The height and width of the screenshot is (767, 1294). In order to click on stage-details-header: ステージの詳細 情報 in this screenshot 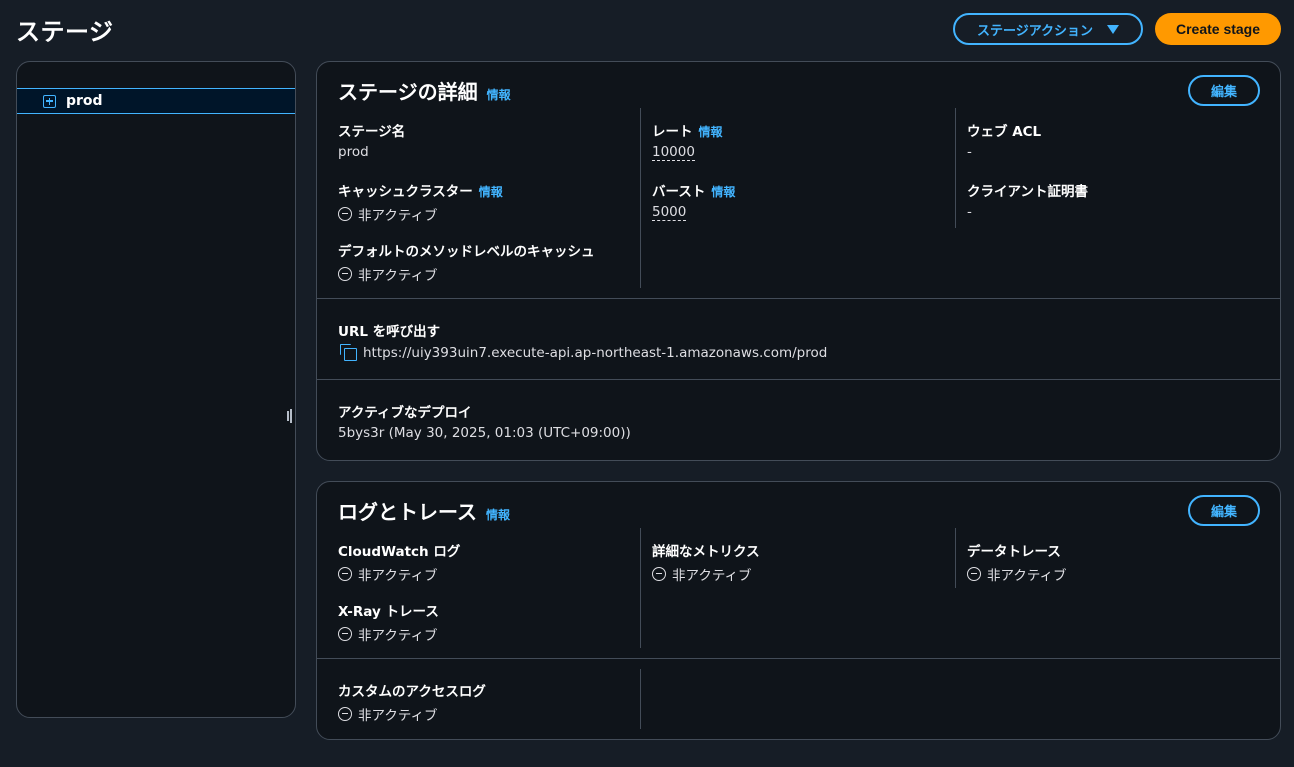, I will do `click(424, 90)`.